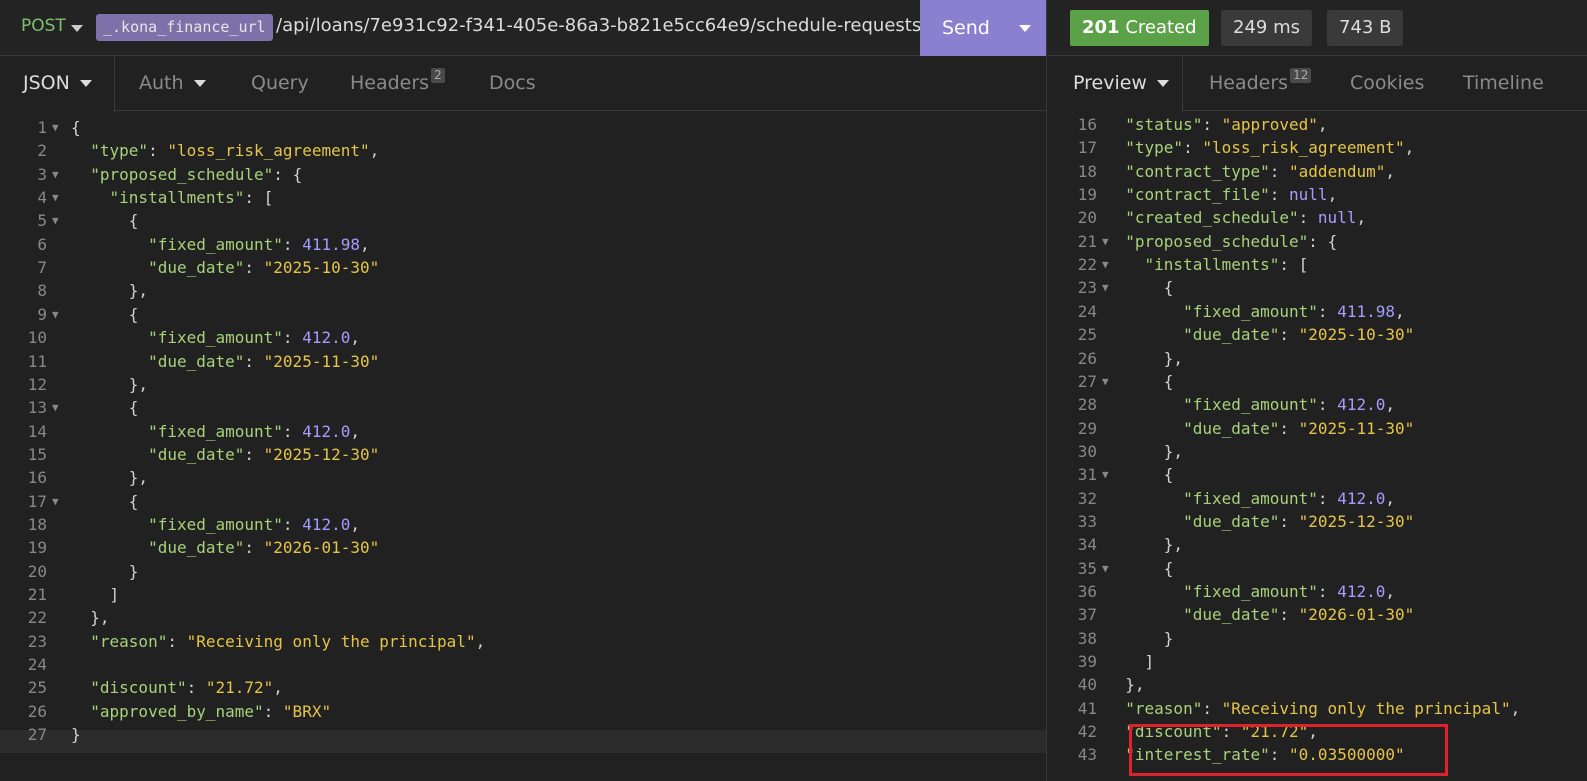  I want to click on code-text: ], so click(95, 594).